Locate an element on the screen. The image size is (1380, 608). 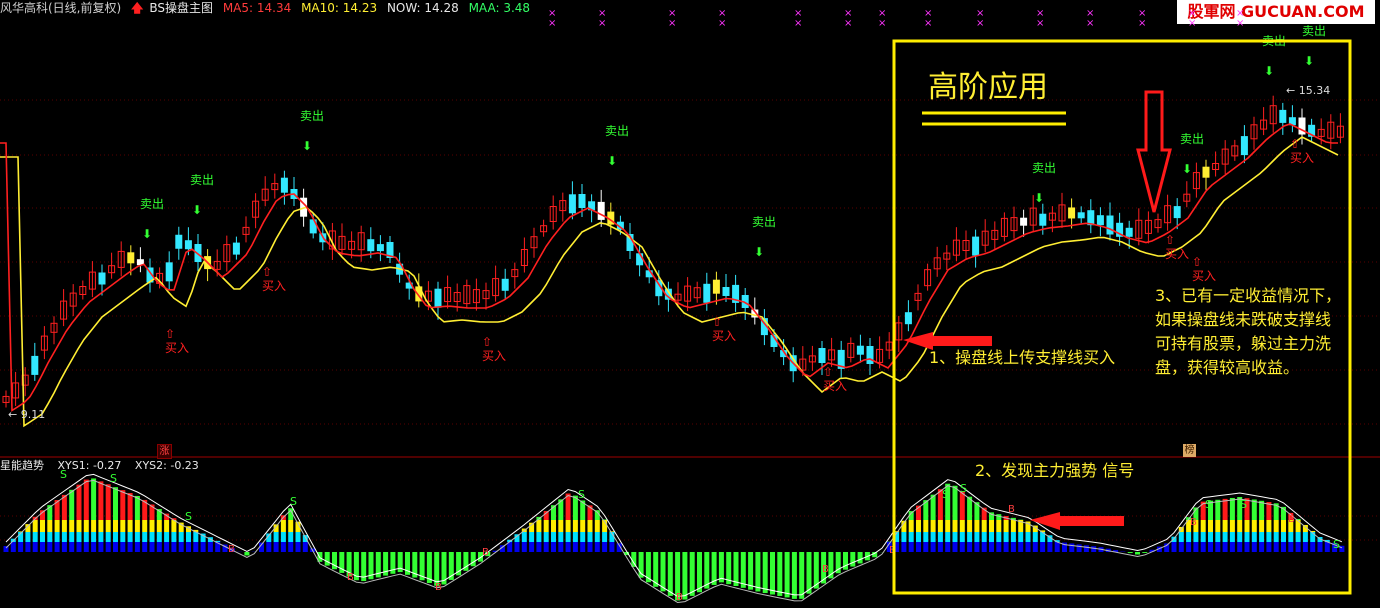
sub-indicator-name: 星能趋势 is located at coordinates (22, 465).